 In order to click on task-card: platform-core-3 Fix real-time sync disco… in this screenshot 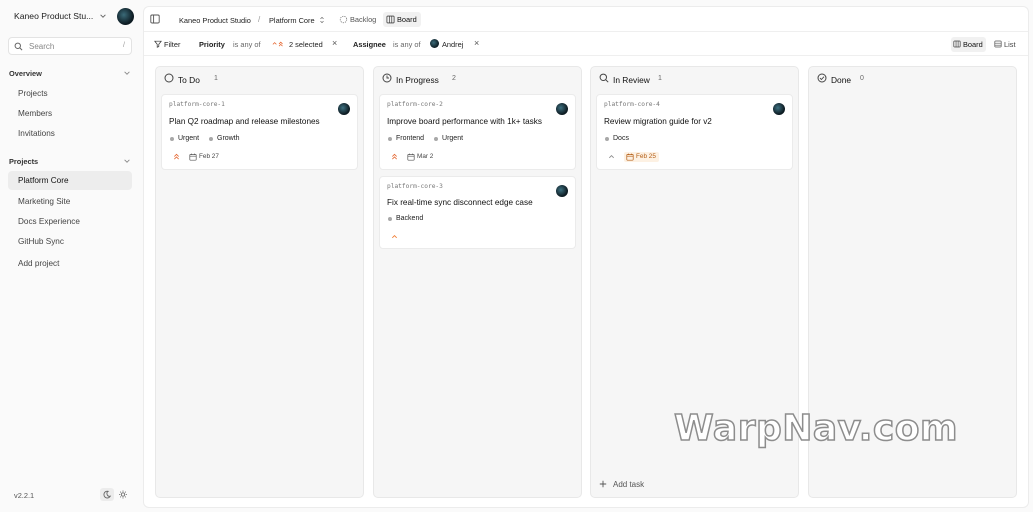, I will do `click(477, 212)`.